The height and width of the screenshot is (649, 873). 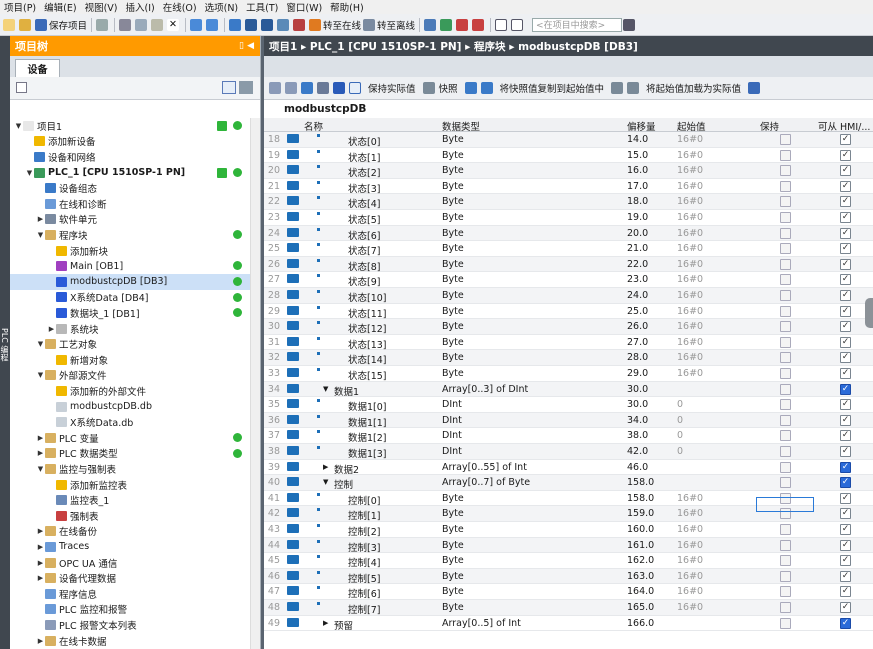 I want to click on expand-icon, so click(x=308, y=88).